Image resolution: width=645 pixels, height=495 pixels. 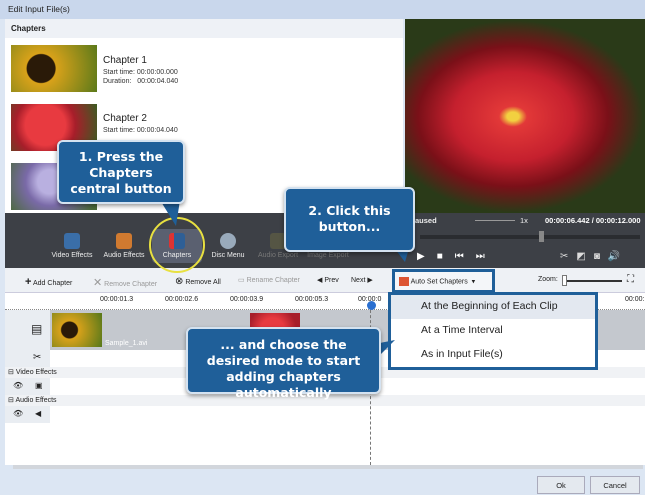 I want to click on callout-step-1: 1. Press the Chapters central button, so click(x=121, y=172).